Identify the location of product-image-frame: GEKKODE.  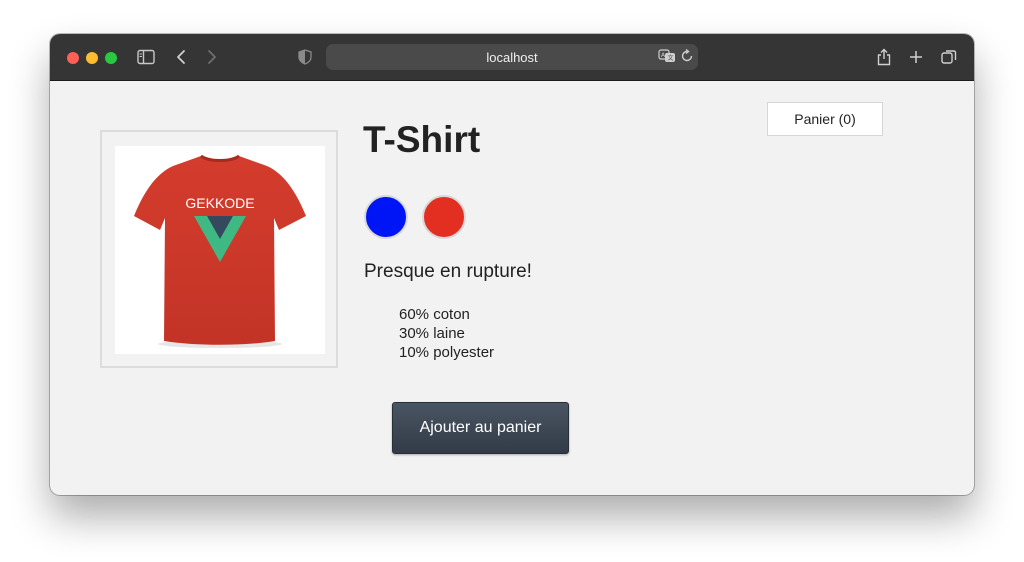
(219, 249).